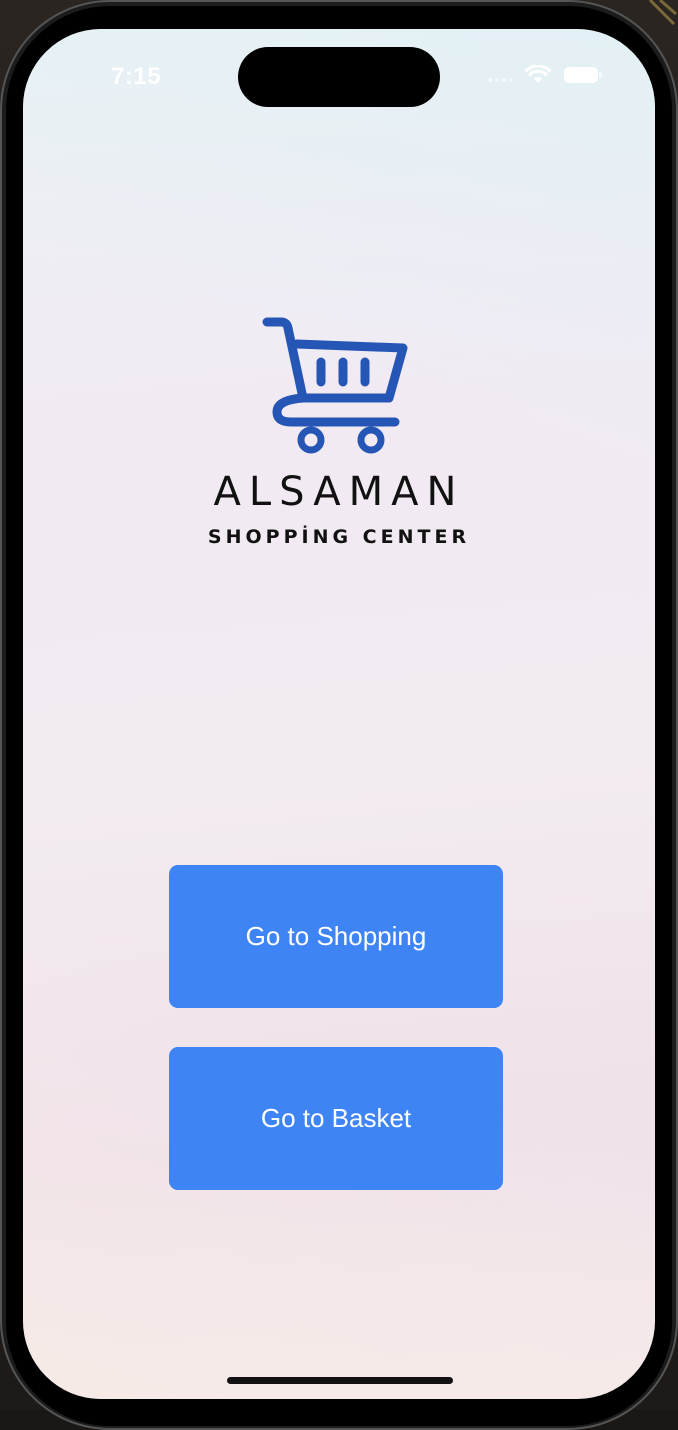 The height and width of the screenshot is (1430, 678). I want to click on status-icons, so click(545, 75).